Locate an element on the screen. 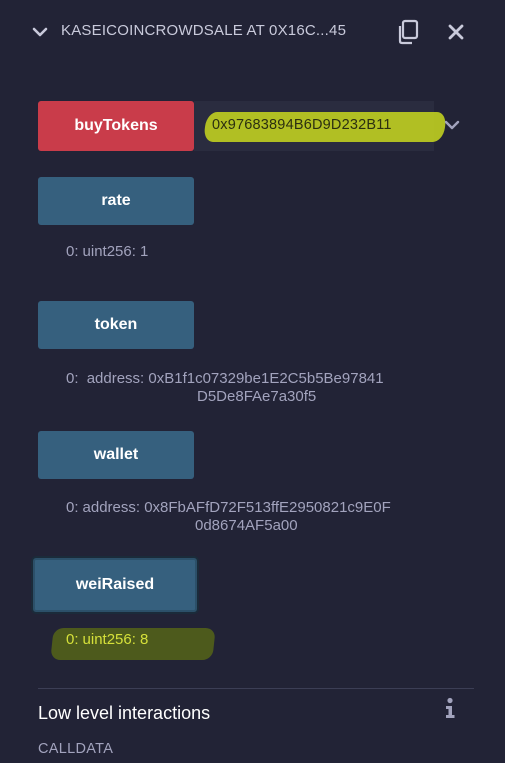 The height and width of the screenshot is (763, 505). section-divider is located at coordinates (256, 688).